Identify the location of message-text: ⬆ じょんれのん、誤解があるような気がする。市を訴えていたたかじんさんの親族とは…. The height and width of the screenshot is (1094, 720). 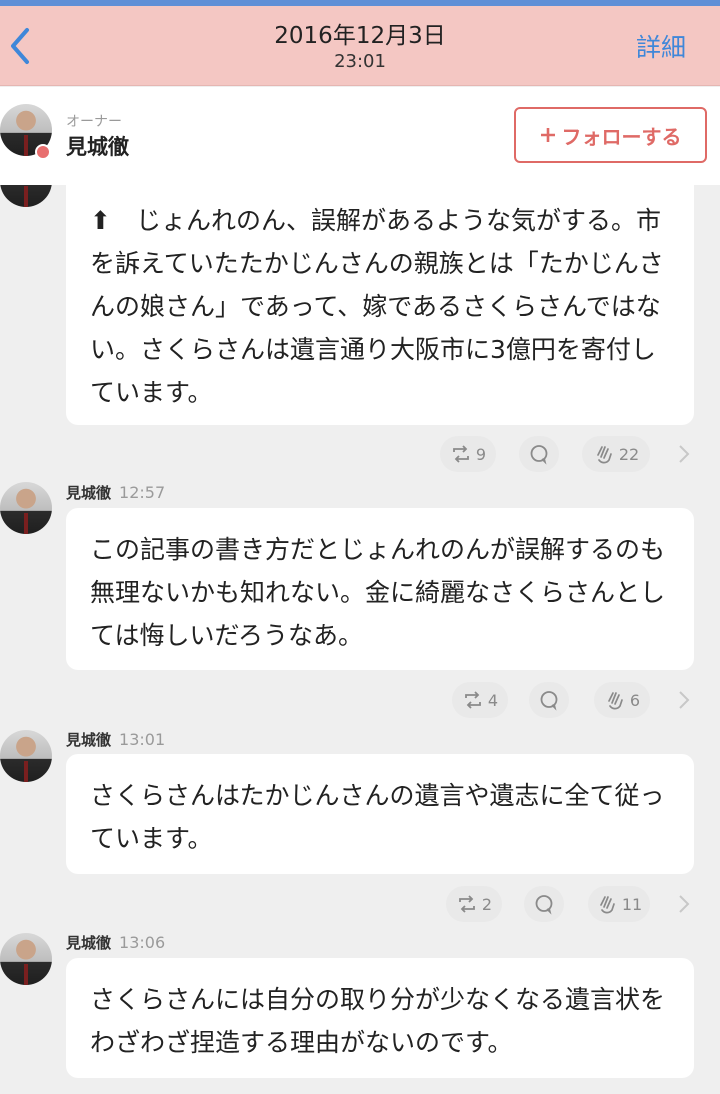
(377, 306).